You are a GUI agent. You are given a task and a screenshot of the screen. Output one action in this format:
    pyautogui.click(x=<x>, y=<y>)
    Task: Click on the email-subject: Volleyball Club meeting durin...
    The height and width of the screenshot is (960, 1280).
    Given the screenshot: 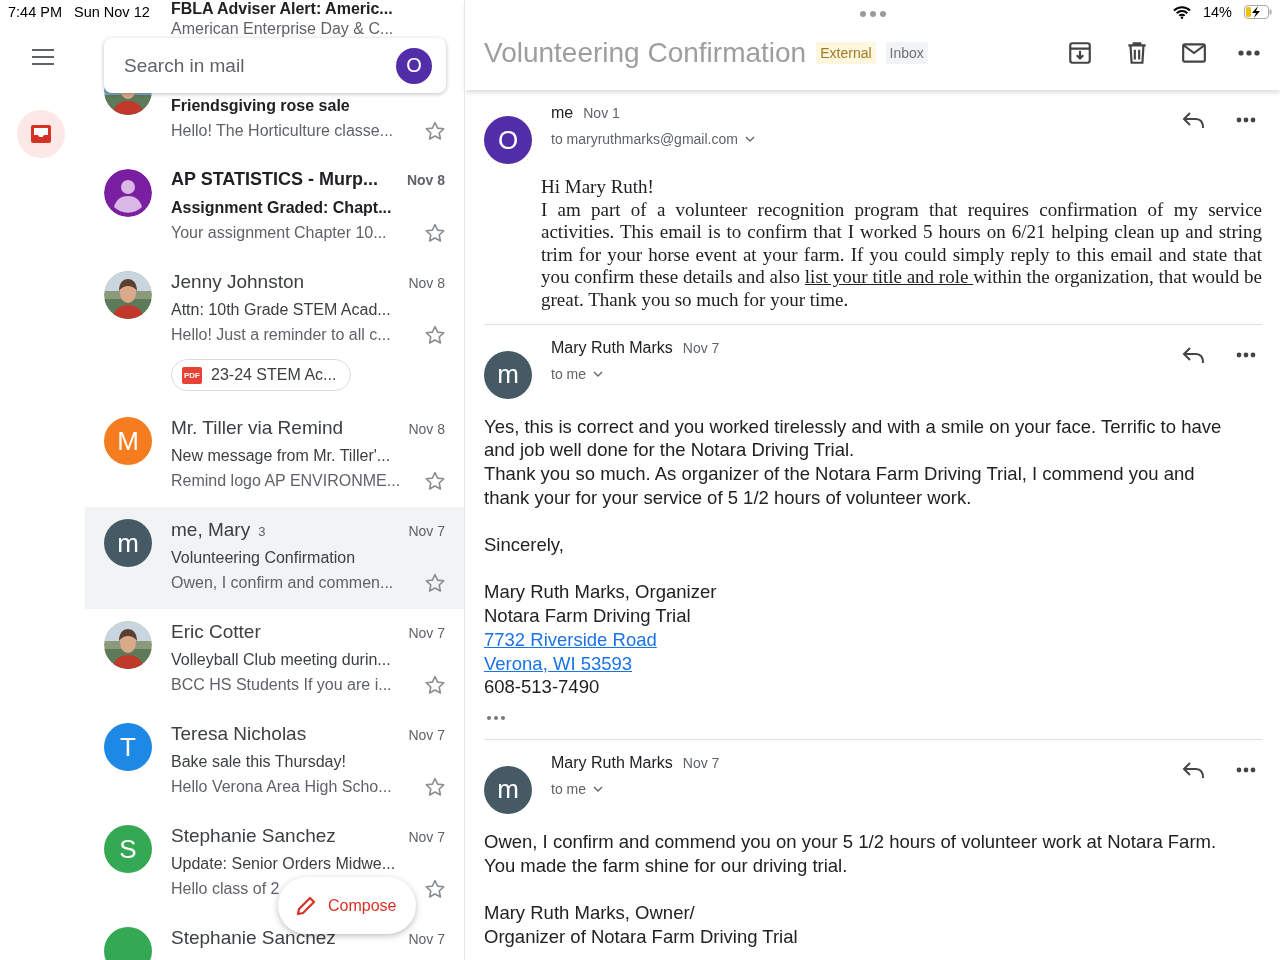 What is the action you would take?
    pyautogui.click(x=281, y=660)
    